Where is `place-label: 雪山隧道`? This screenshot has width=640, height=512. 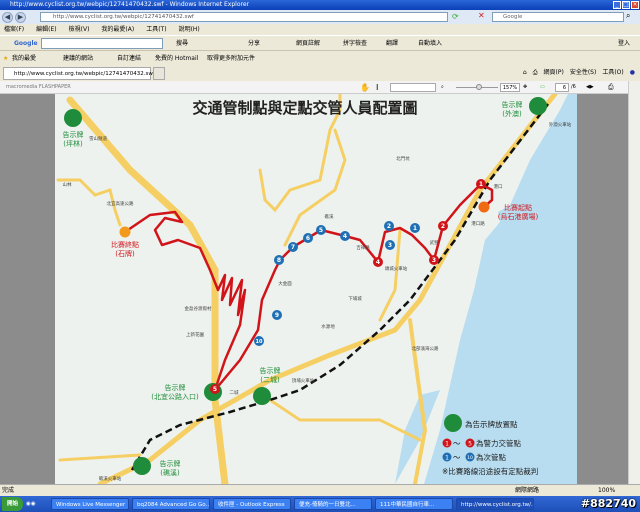 place-label: 雪山隧道 is located at coordinates (98, 138).